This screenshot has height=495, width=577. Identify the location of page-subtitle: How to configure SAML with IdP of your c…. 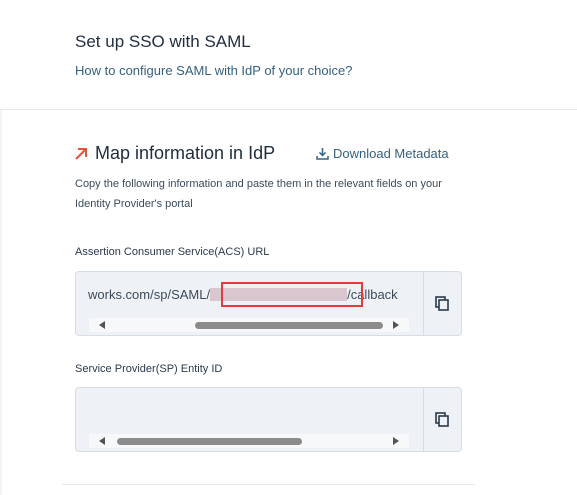
(213, 70).